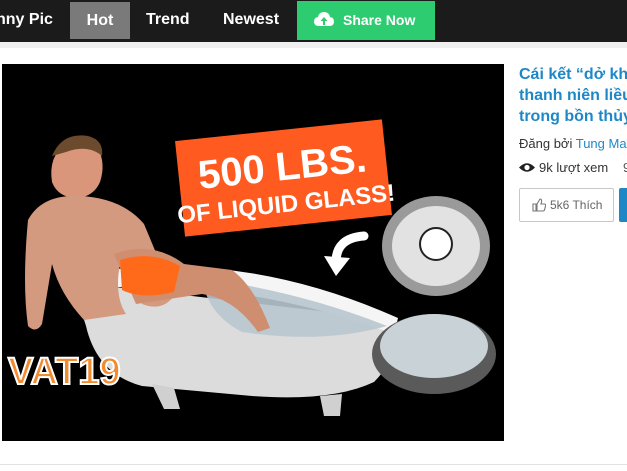  What do you see at coordinates (576, 205) in the screenshot?
I see `like-count-label: 5k6 Thích` at bounding box center [576, 205].